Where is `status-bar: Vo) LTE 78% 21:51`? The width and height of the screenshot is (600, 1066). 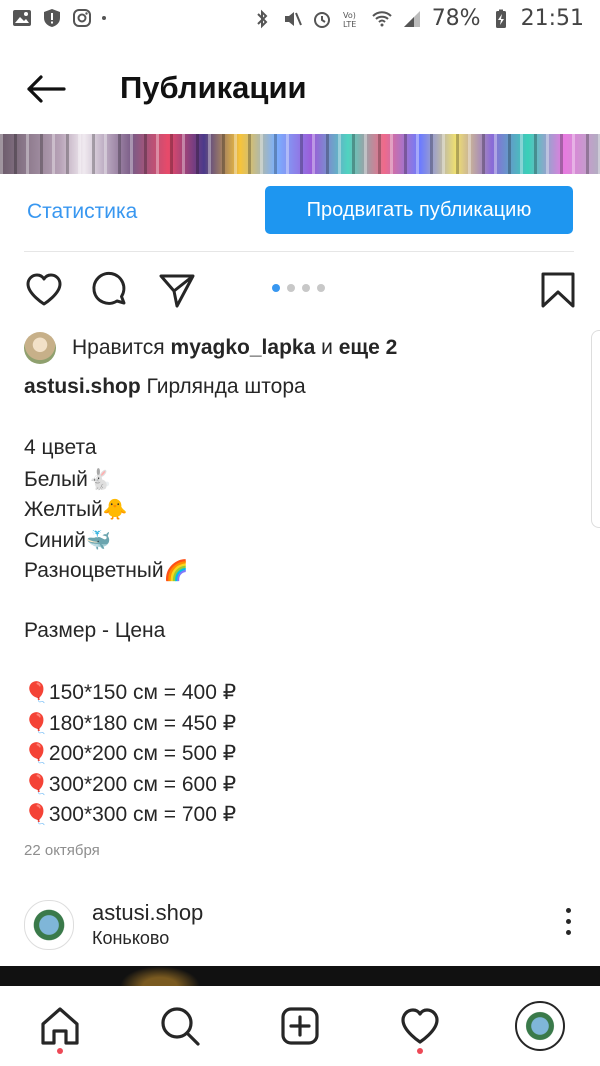
status-bar: Vo) LTE 78% 21:51 is located at coordinates (300, 20).